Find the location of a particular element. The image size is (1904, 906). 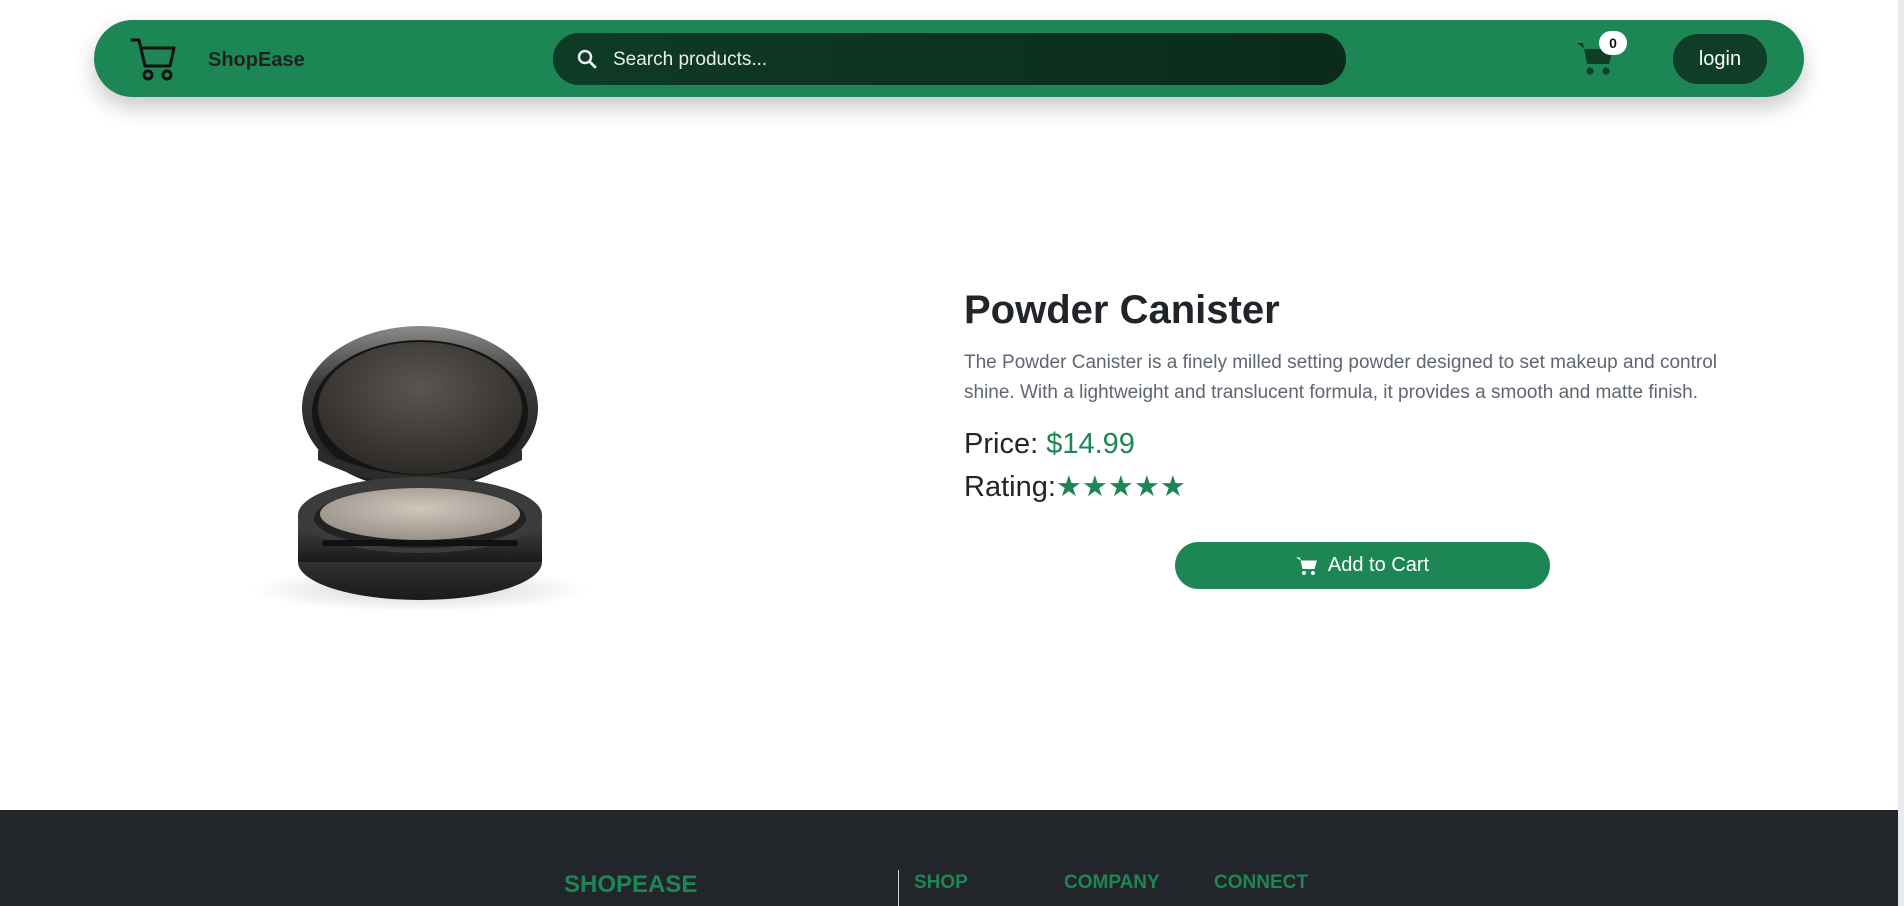

footer-column-company: COMPANY is located at coordinates (1112, 883).